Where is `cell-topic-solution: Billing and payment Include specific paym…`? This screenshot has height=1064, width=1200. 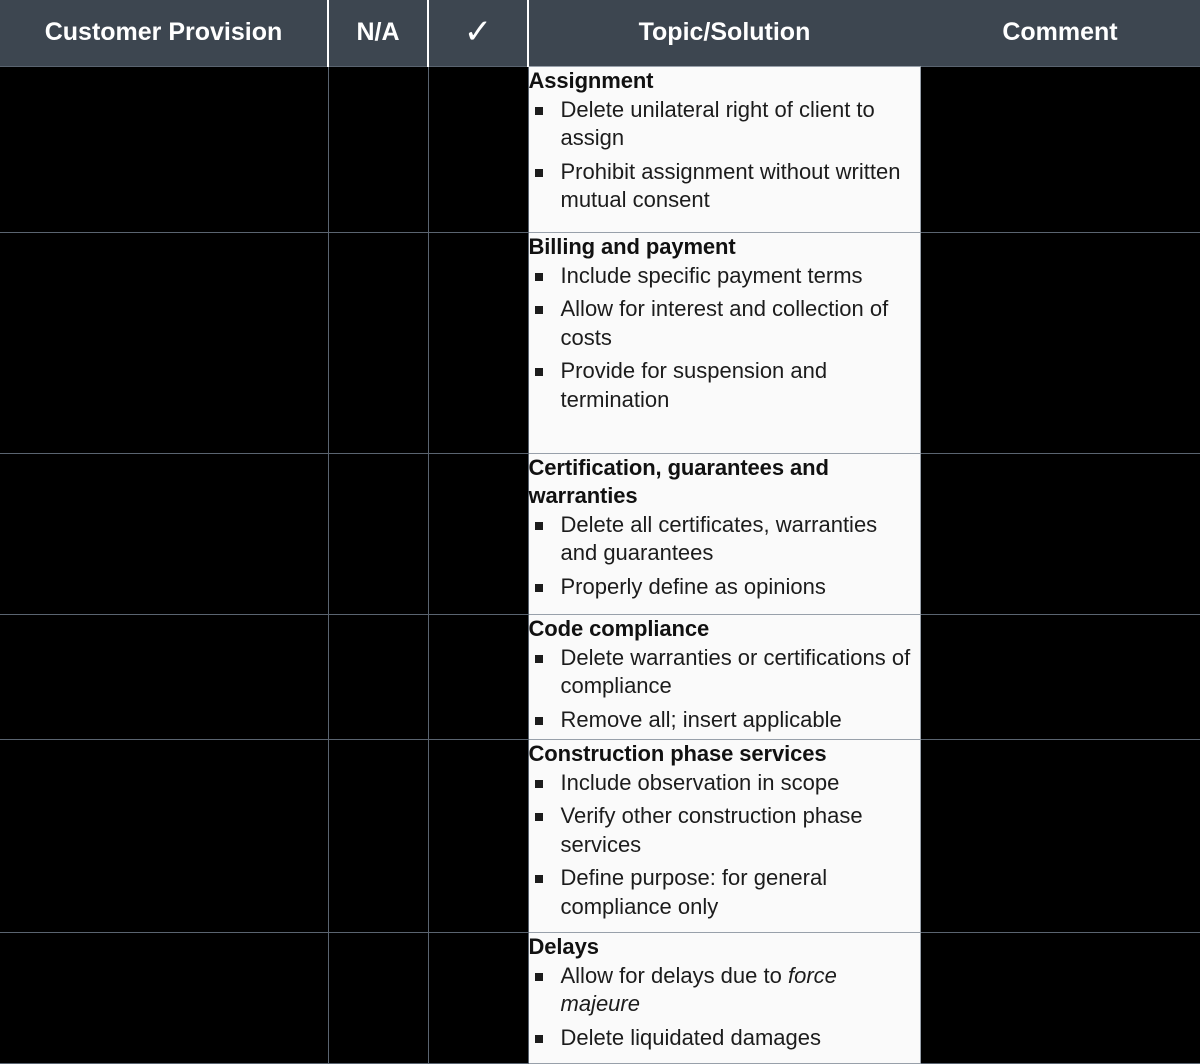 cell-topic-solution: Billing and payment Include specific paym… is located at coordinates (724, 342).